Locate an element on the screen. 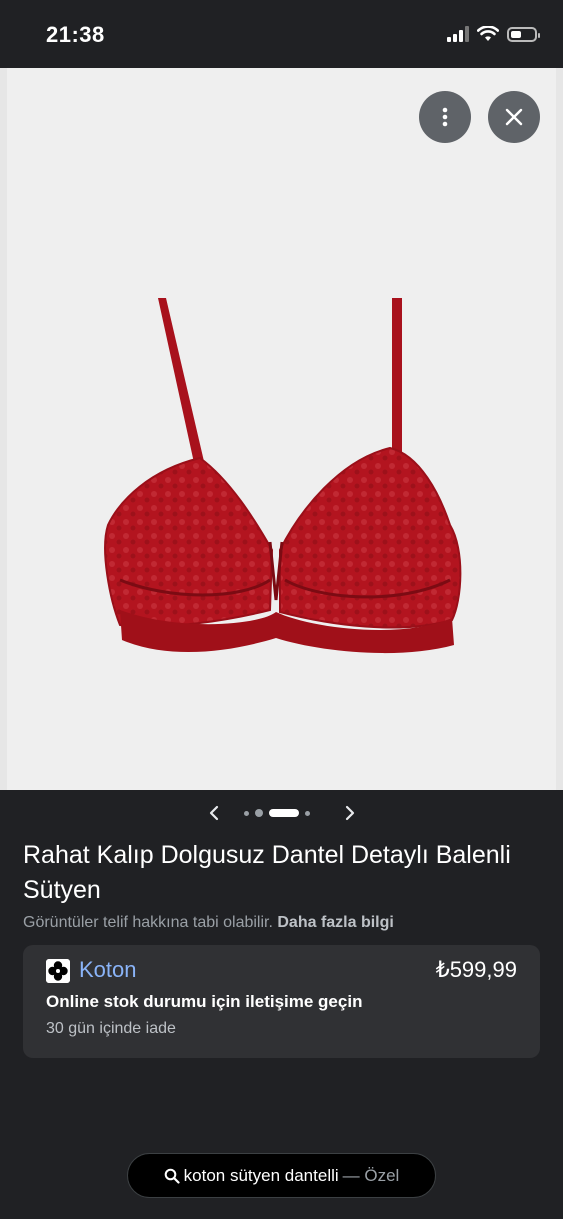 This screenshot has width=563, height=1219. status-bar: 21:38 is located at coordinates (281, 34).